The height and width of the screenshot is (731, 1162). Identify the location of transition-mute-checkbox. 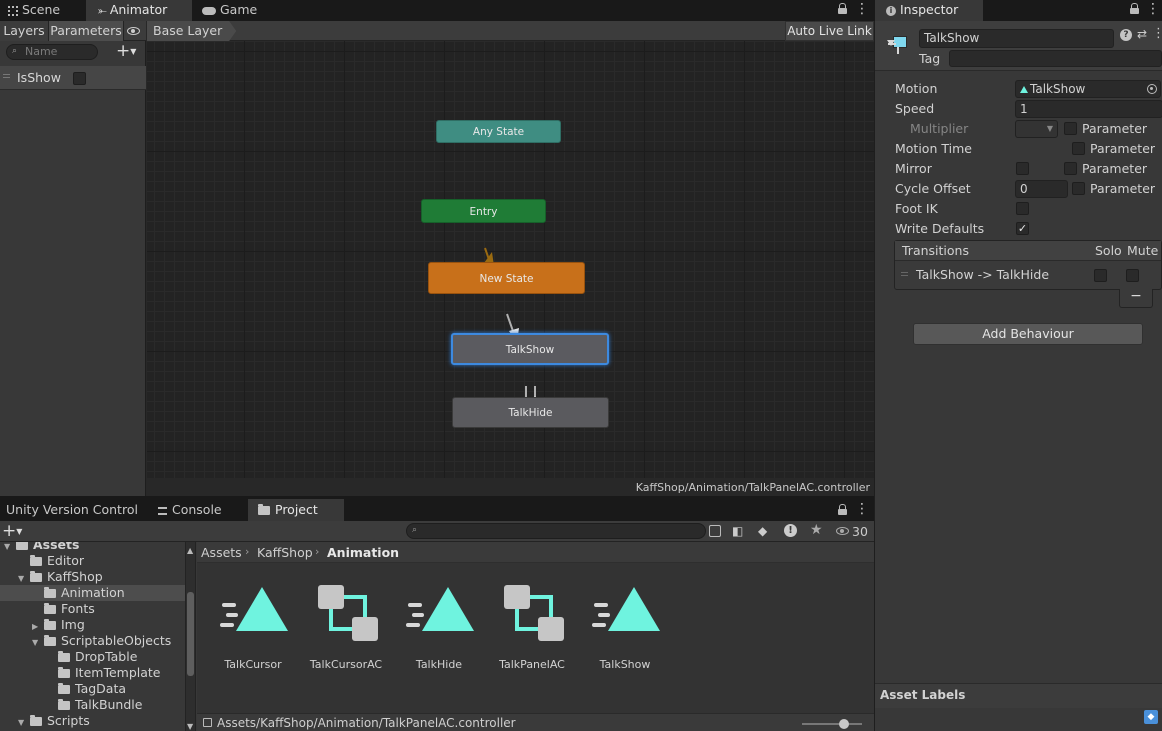
(1132, 275).